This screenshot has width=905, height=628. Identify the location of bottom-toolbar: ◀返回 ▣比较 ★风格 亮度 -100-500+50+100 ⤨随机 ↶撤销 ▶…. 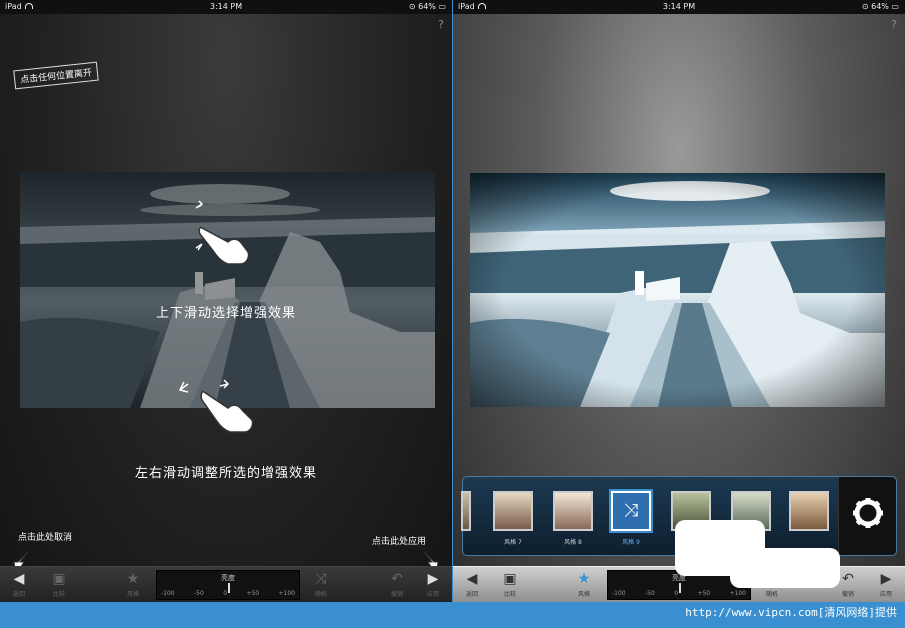
(226, 584).